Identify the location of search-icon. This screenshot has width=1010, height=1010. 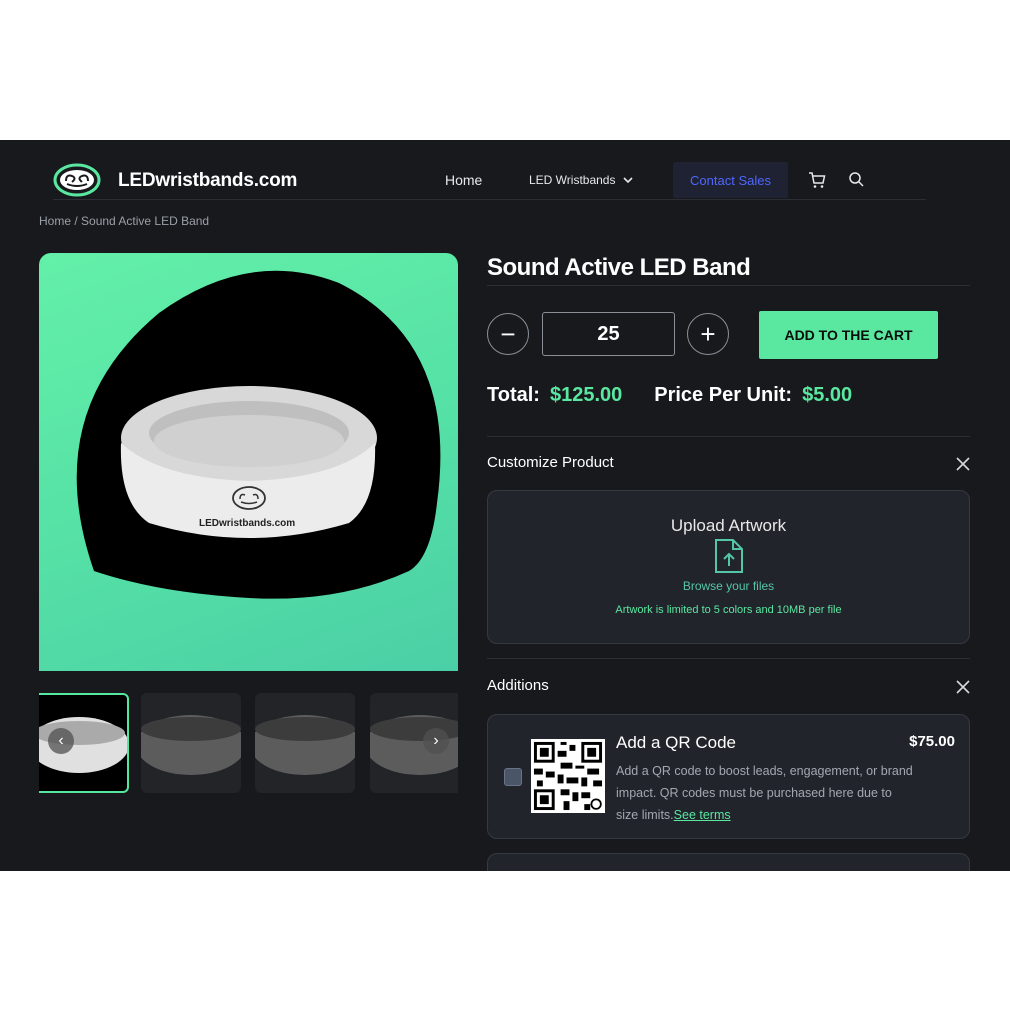
(856, 179).